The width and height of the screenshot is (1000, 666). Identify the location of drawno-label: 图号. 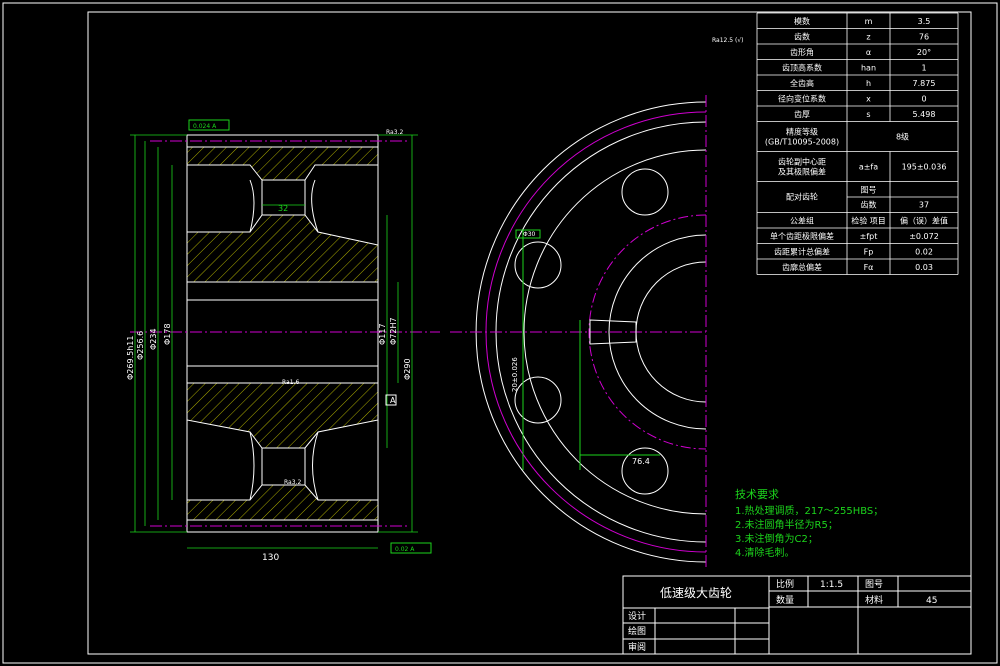
(874, 584).